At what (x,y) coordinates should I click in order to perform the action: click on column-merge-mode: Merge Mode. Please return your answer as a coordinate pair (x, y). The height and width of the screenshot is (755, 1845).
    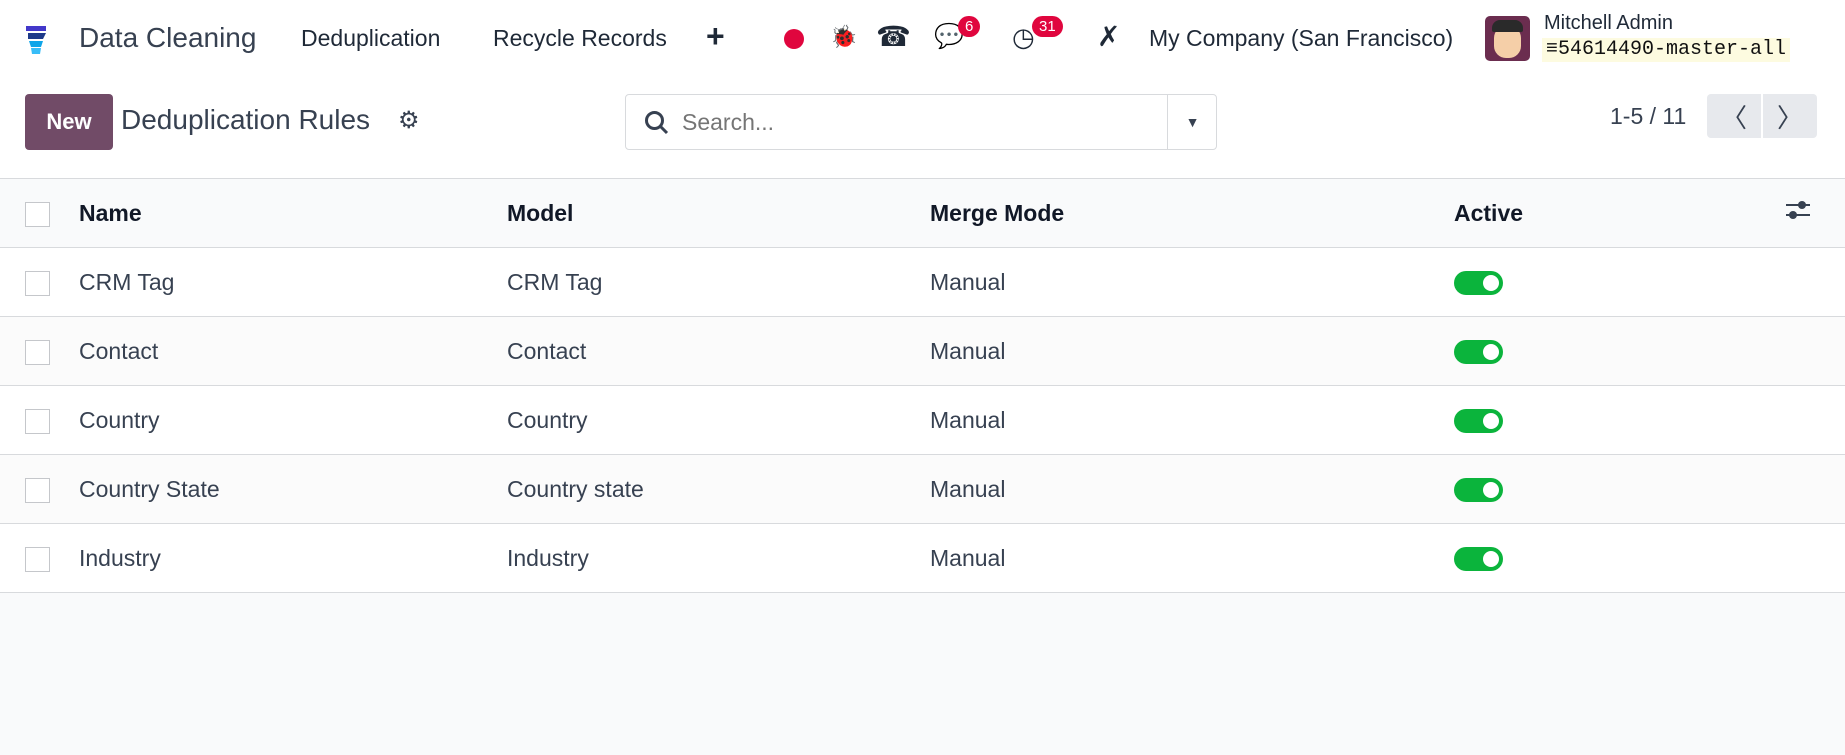
    Looking at the image, I should click on (1192, 213).